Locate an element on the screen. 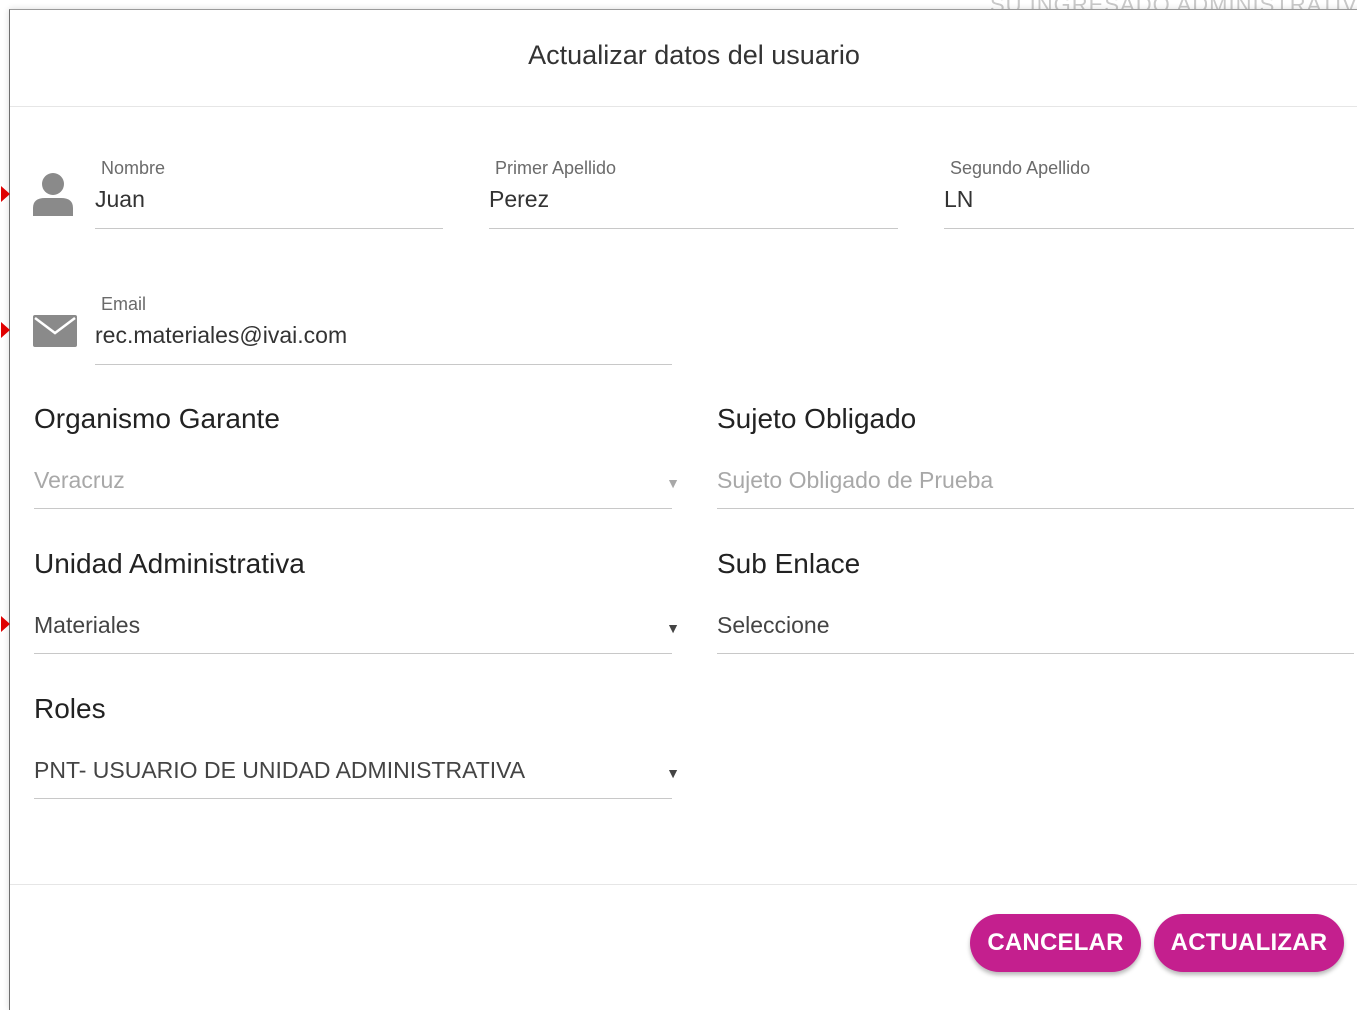 Image resolution: width=1357 pixels, height=1010 pixels. nombre-label: Nombre is located at coordinates (133, 168).